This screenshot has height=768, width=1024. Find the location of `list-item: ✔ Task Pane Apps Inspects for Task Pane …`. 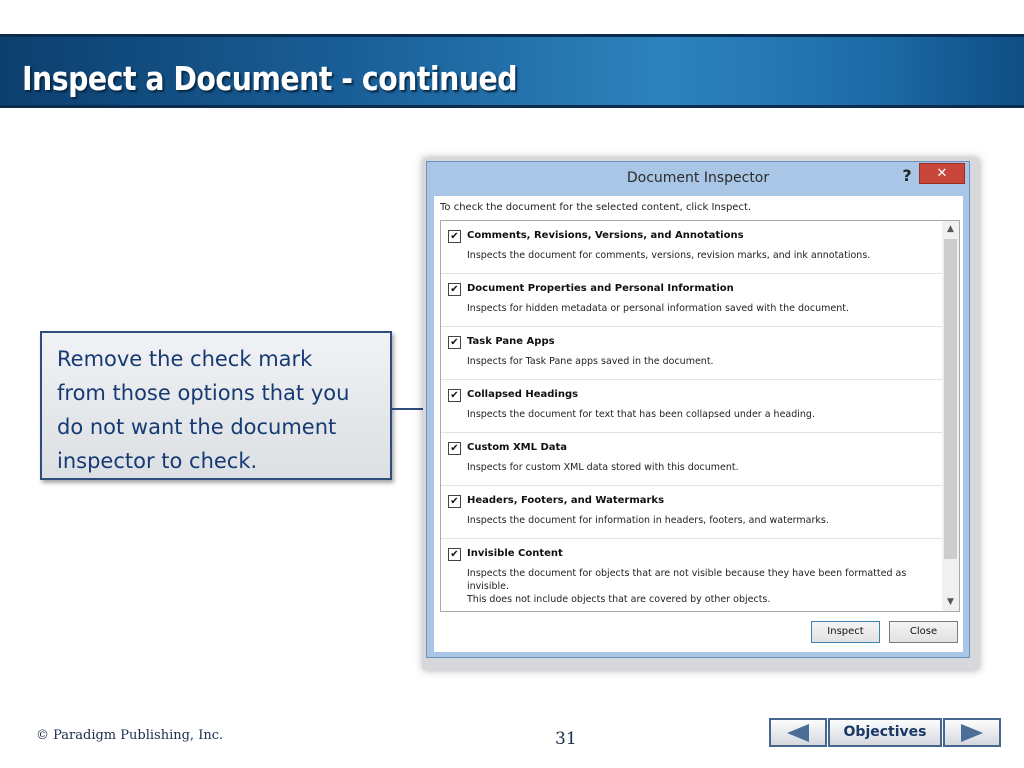

list-item: ✔ Task Pane Apps Inspects for Task Pane … is located at coordinates (692, 353).